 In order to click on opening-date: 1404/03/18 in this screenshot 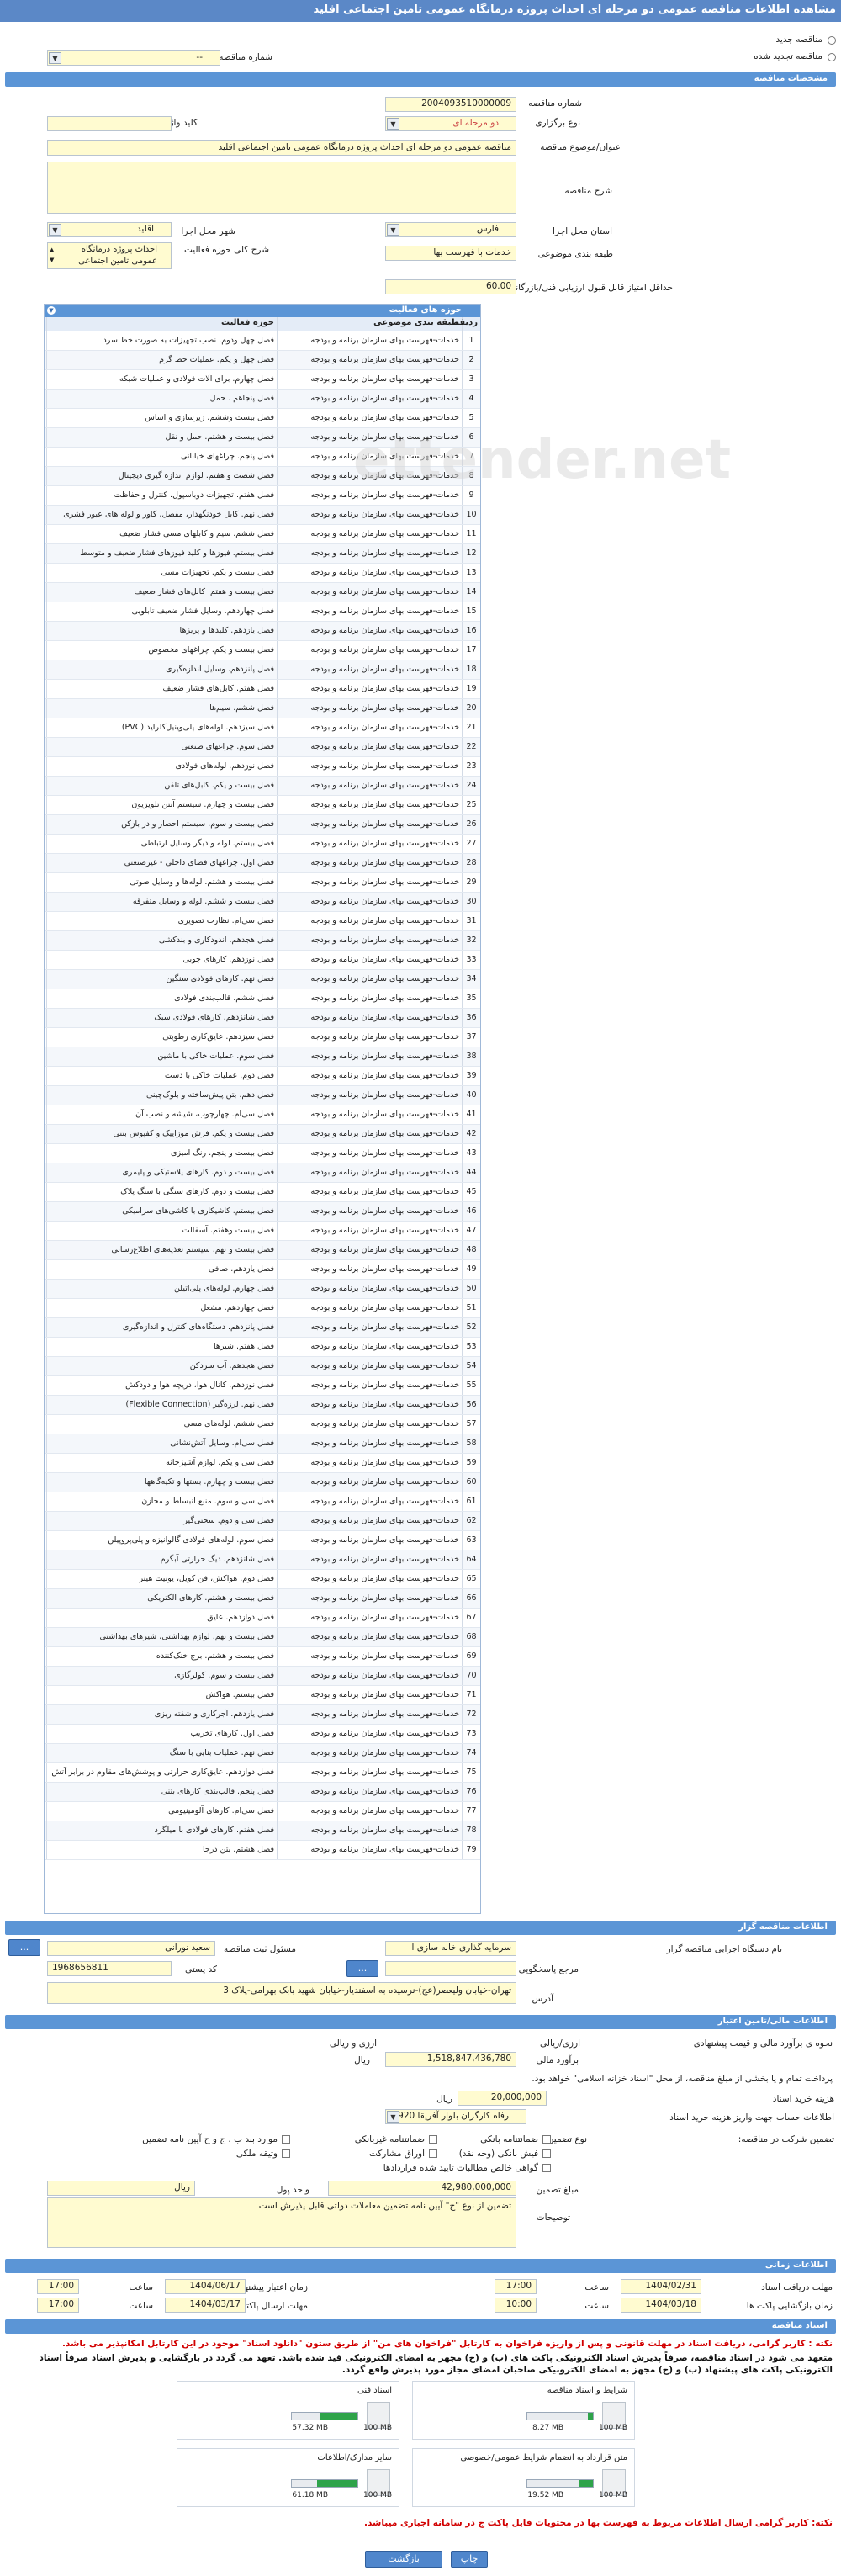, I will do `click(661, 2305)`.